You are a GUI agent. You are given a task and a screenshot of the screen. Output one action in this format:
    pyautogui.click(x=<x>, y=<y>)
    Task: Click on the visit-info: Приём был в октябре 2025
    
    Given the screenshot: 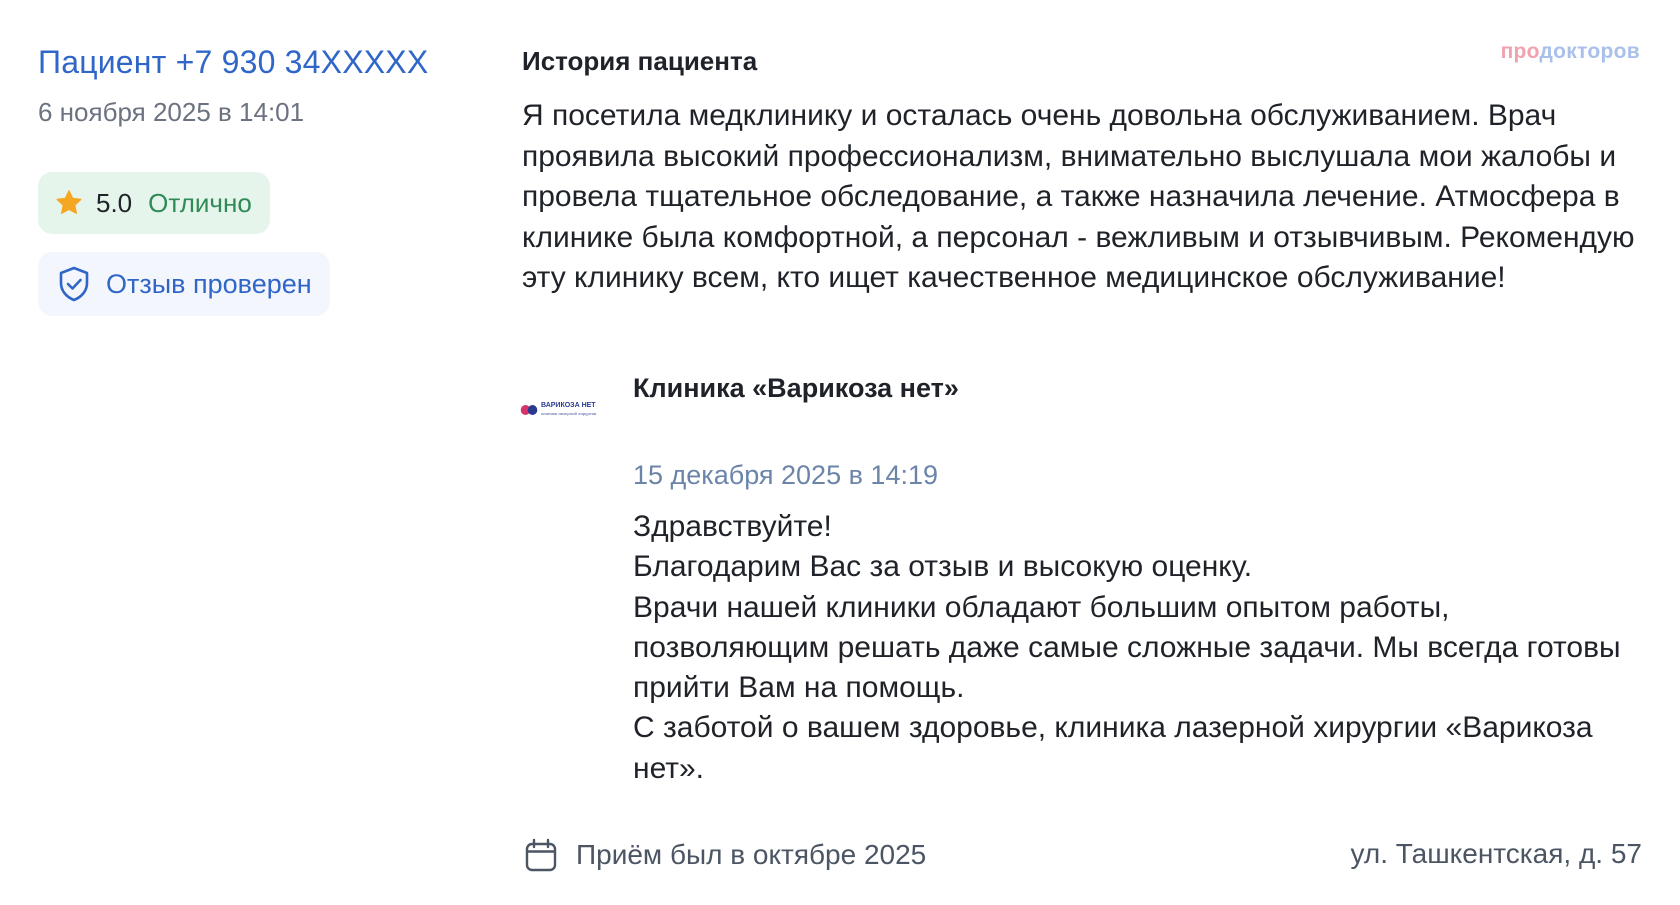 What is the action you would take?
    pyautogui.click(x=724, y=855)
    